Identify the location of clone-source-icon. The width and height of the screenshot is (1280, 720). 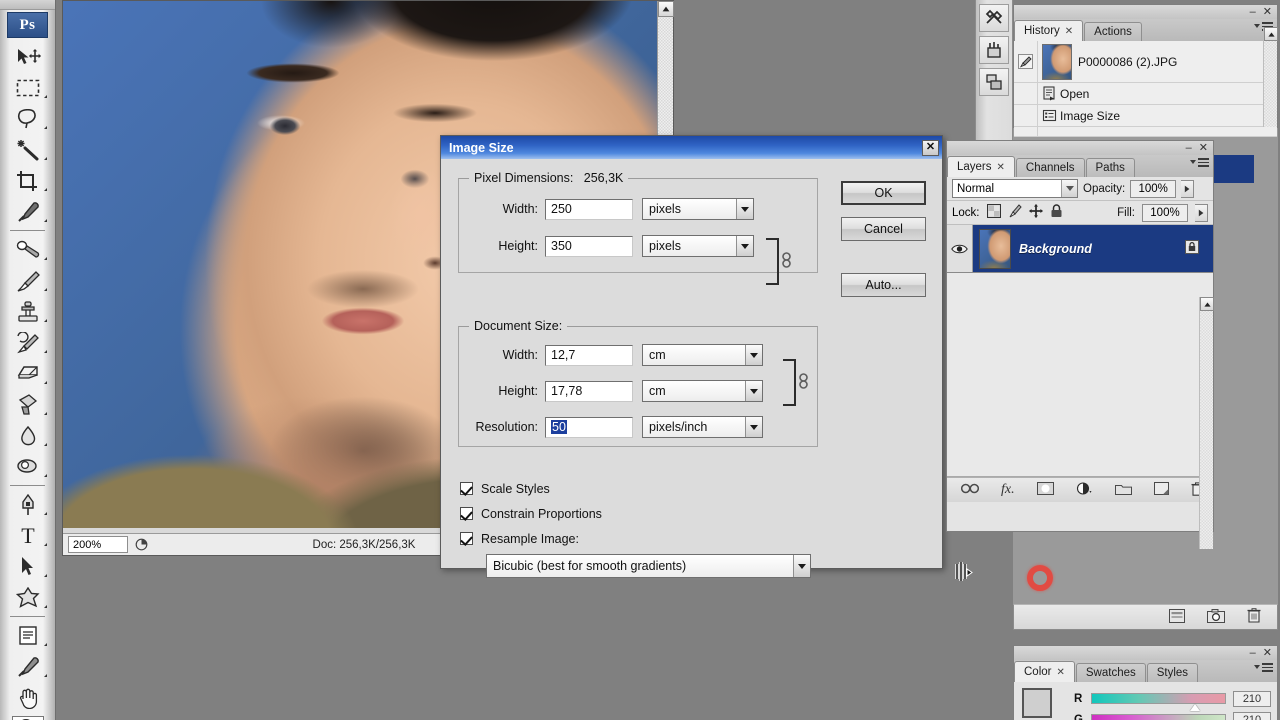
(994, 82).